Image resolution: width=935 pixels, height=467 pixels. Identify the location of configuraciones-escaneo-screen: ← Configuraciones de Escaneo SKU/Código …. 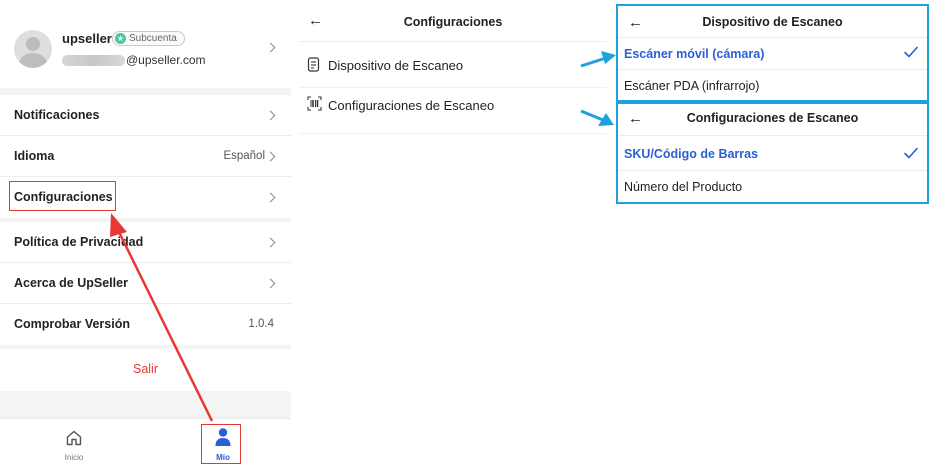
(772, 153).